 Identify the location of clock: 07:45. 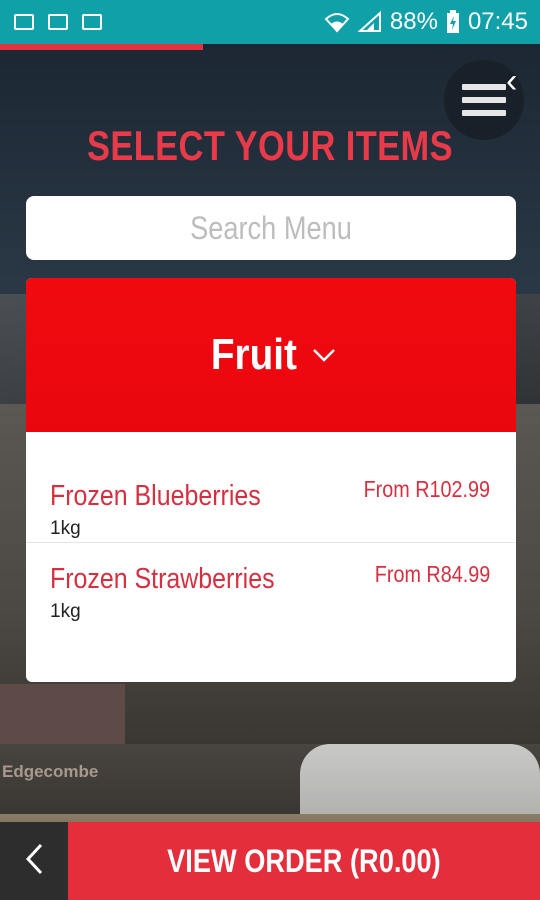
(497, 21).